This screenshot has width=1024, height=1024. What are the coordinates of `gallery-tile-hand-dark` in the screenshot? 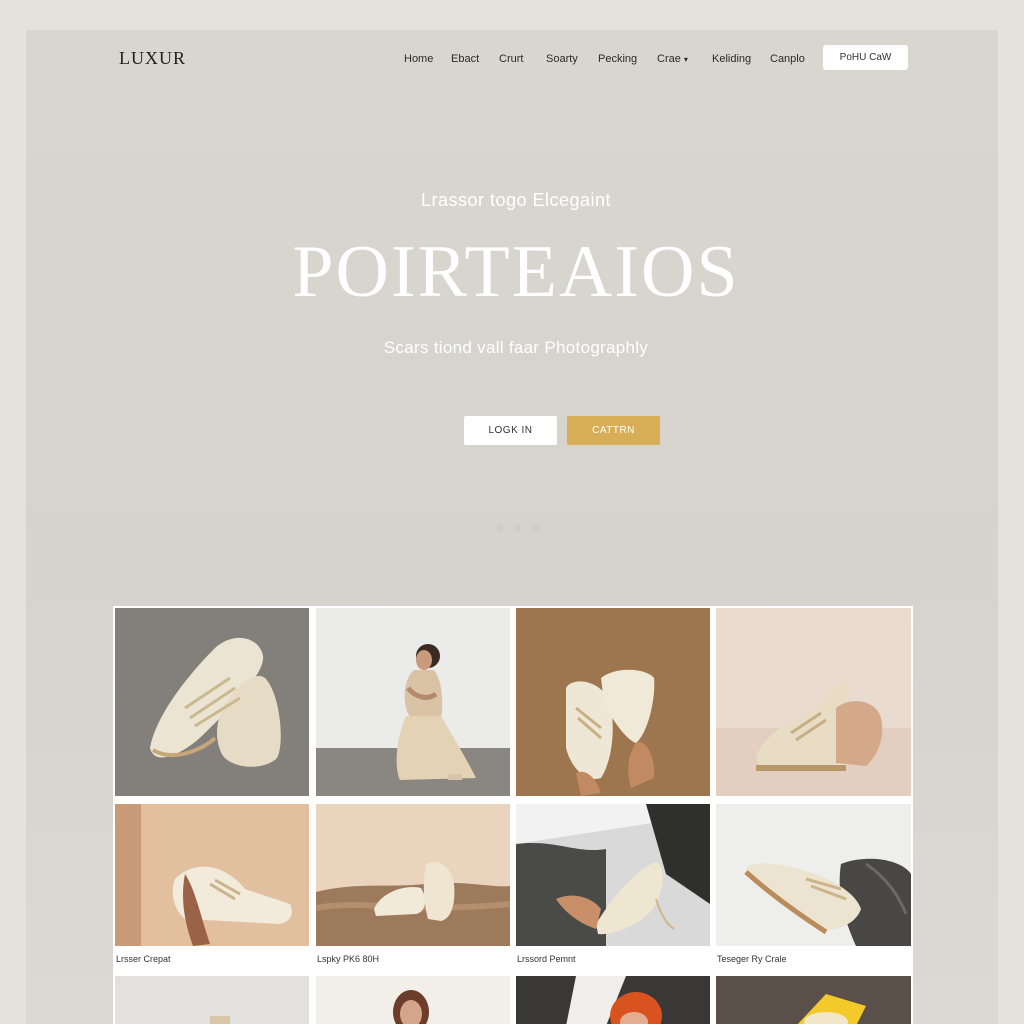 It's located at (613, 875).